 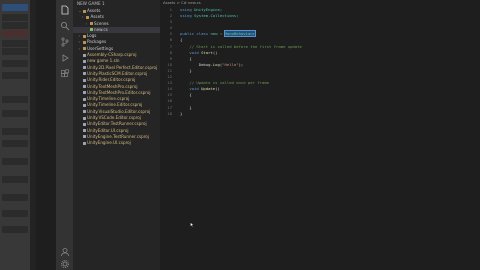 I want to click on code-token: using, so click(x=187, y=9).